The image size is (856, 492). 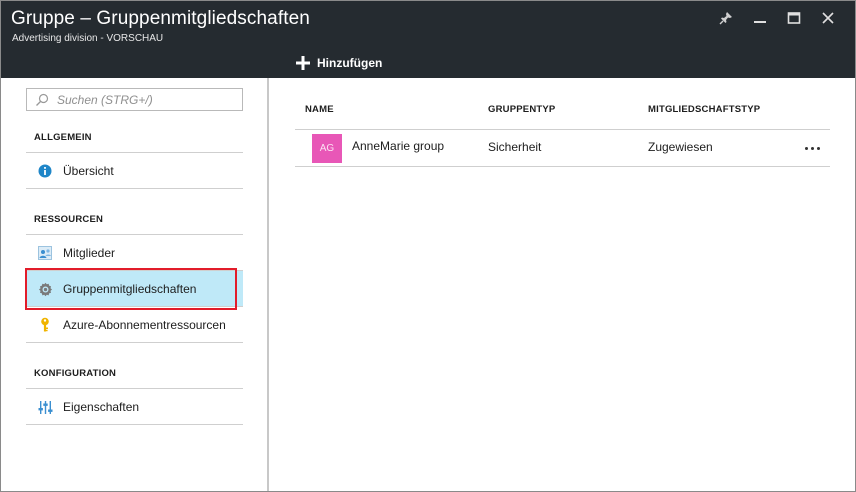 I want to click on menu-search, so click(x=134, y=99).